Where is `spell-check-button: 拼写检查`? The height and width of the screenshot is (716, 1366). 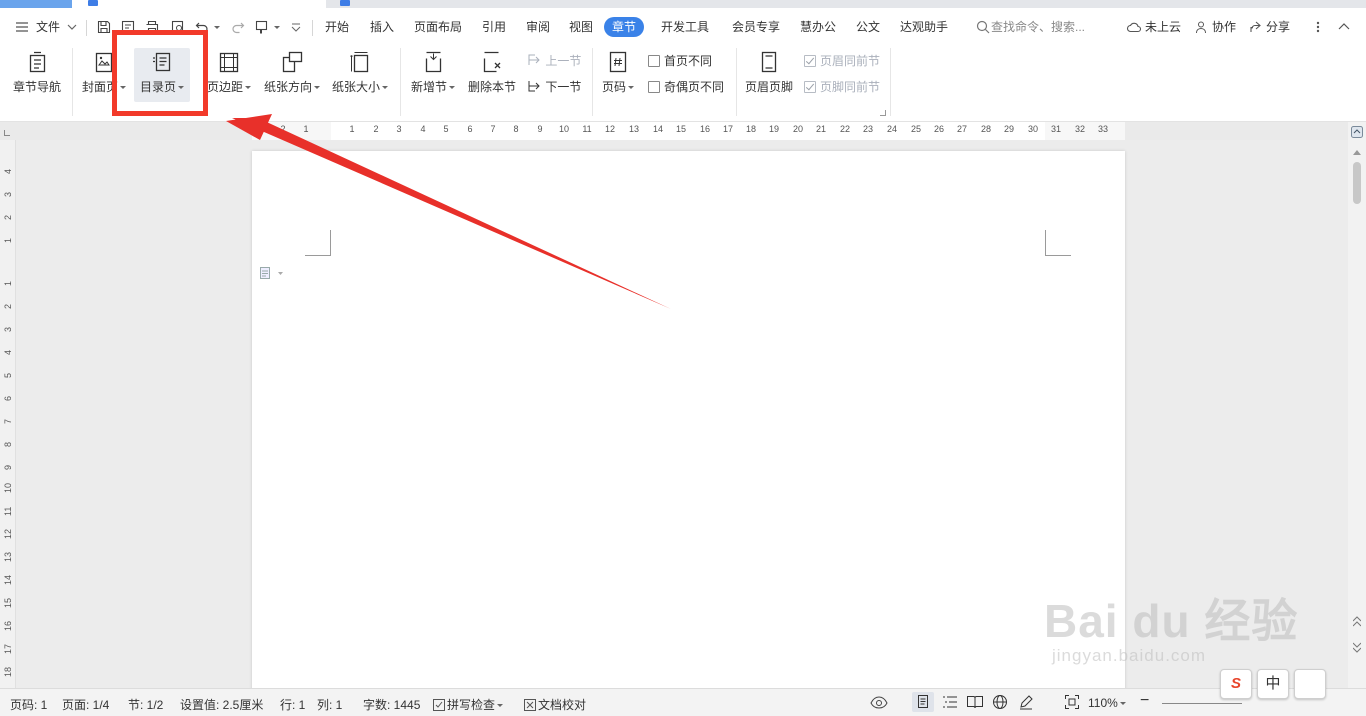
spell-check-button: 拼写检查 is located at coordinates (468, 704).